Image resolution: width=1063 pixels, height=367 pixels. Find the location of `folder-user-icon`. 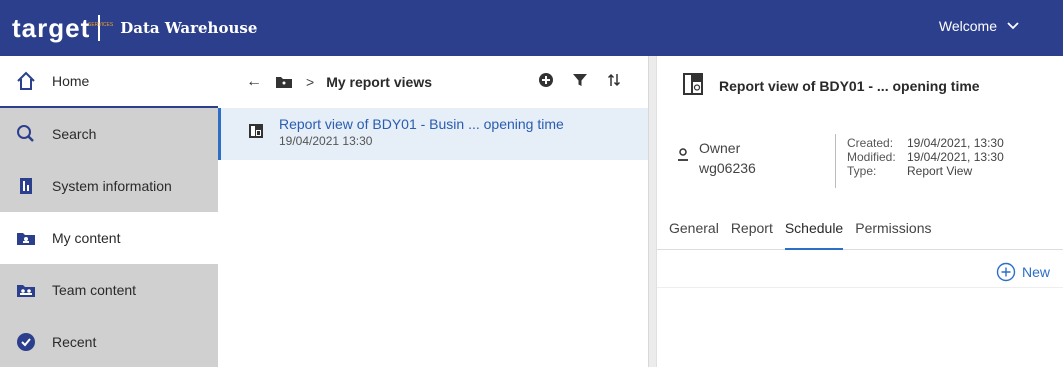

folder-user-icon is located at coordinates (26, 238).